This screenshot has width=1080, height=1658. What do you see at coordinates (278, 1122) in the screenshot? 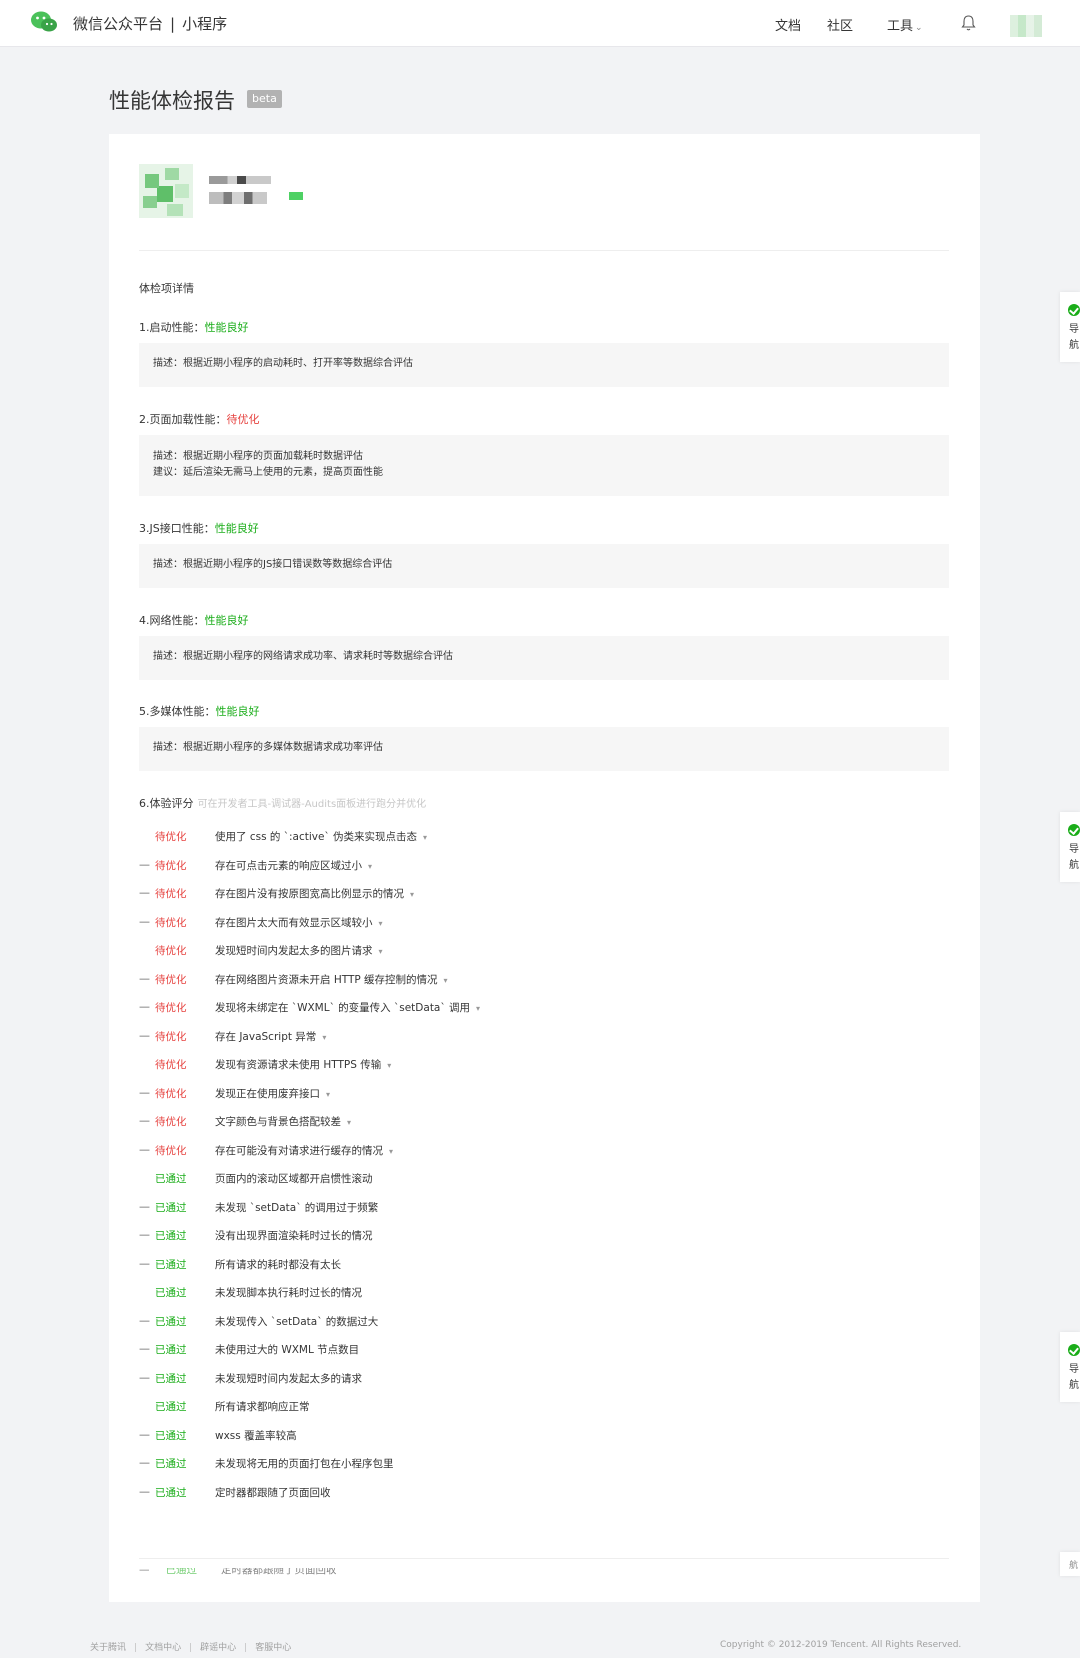
I see `audit-text-label: 文字颜色与背景色搭配较差` at bounding box center [278, 1122].